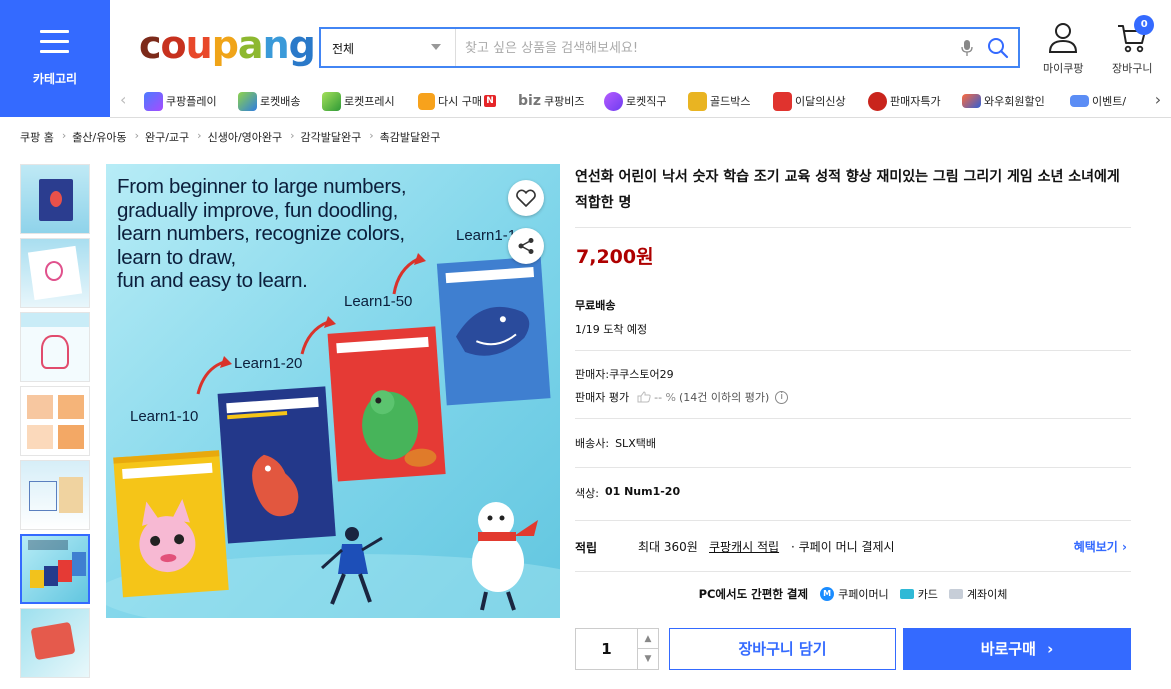 The width and height of the screenshot is (1171, 689). I want to click on learn-label: Learn1-10, so click(164, 416).